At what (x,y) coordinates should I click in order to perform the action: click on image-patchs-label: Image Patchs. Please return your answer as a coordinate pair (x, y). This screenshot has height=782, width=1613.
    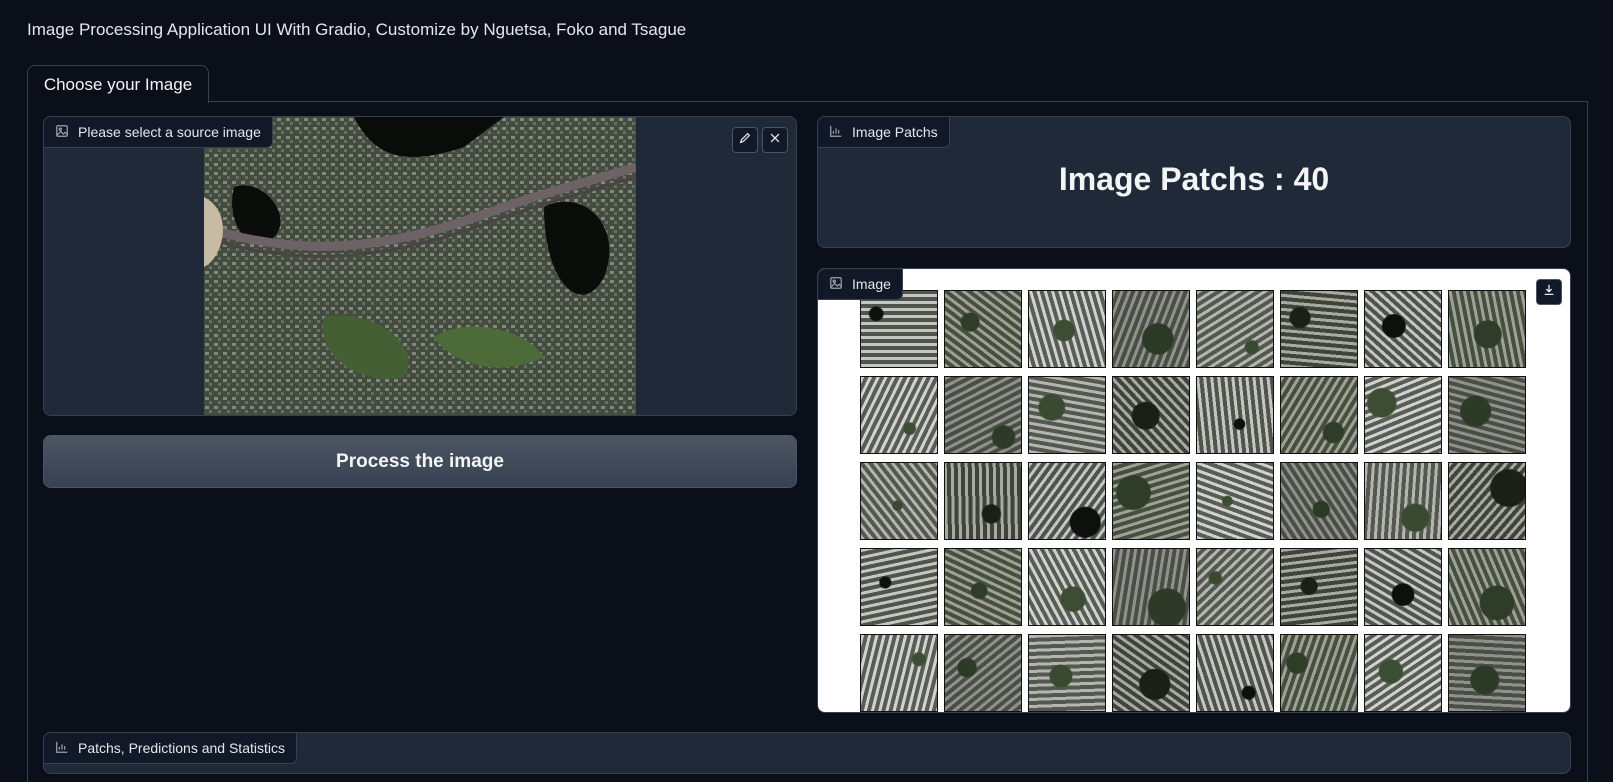
    Looking at the image, I should click on (884, 132).